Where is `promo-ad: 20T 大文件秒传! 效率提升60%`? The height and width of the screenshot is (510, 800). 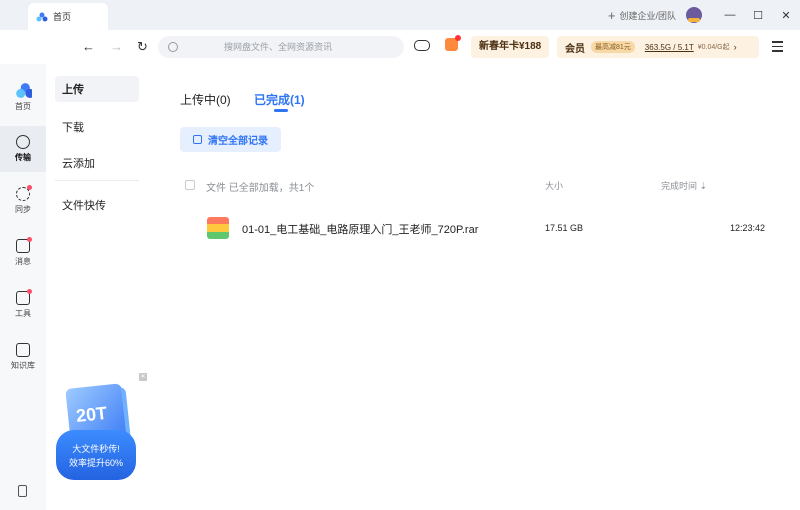
promo-ad: 20T 大文件秒传! 效率提升60% is located at coordinates (99, 434).